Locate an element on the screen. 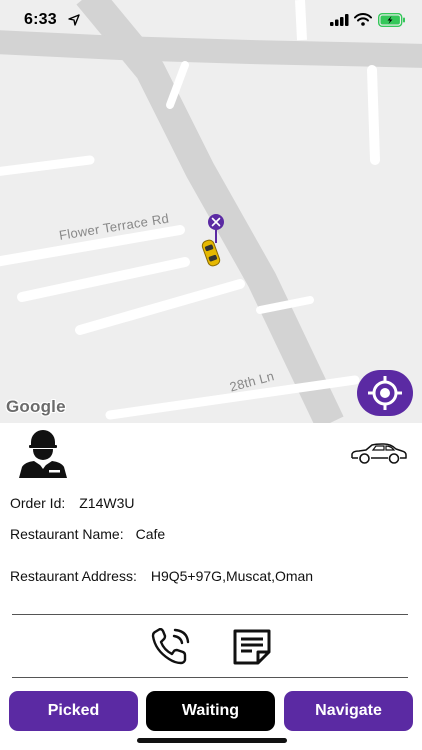 The height and width of the screenshot is (750, 422). status-bar: 6:33 is located at coordinates (211, 20).